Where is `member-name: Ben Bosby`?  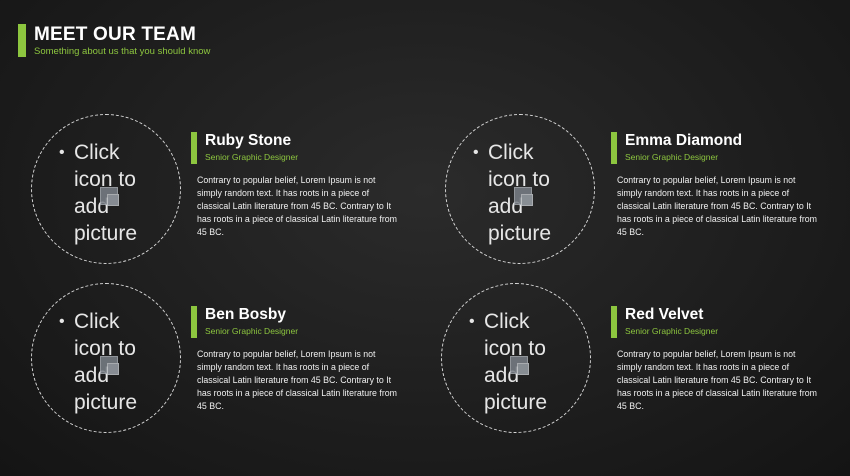
member-name: Ben Bosby is located at coordinates (245, 314).